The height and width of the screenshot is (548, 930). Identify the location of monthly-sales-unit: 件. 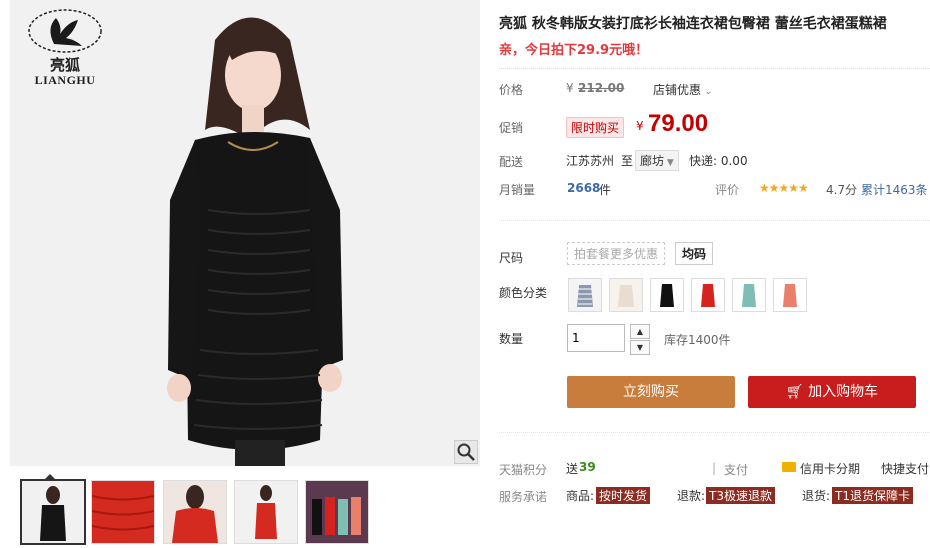
(605, 190).